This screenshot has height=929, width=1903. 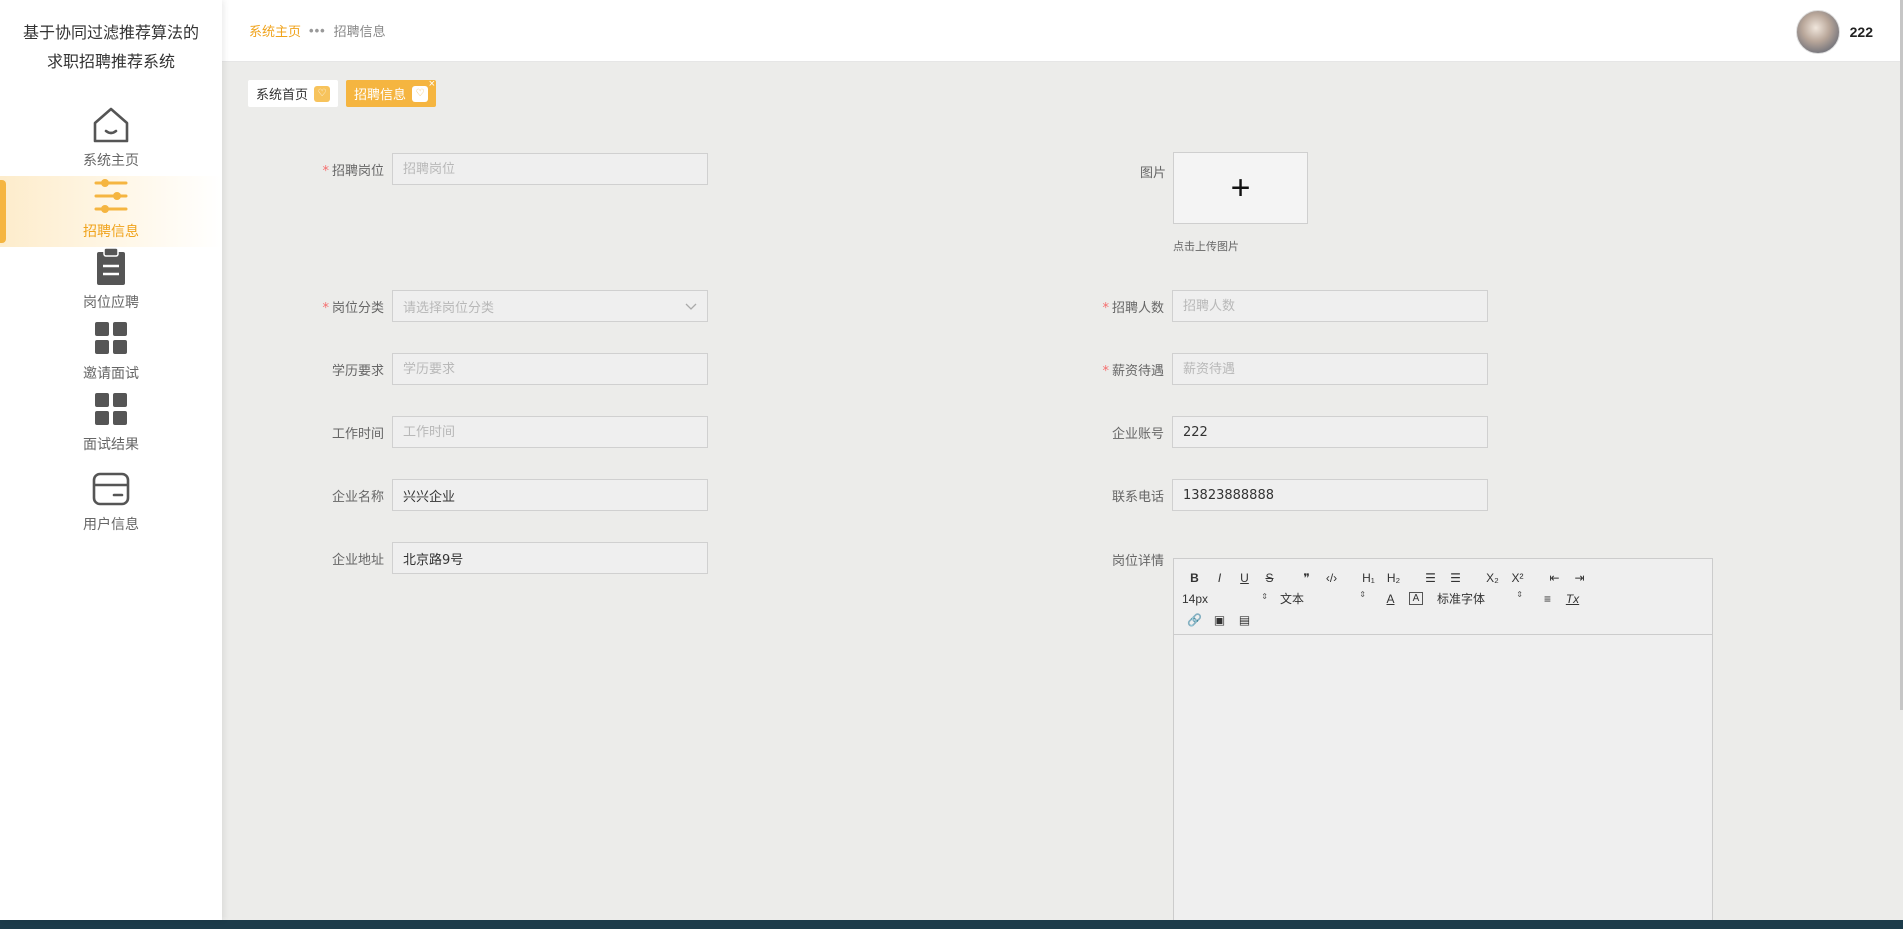 What do you see at coordinates (357, 371) in the screenshot?
I see `education-label: 学历要求` at bounding box center [357, 371].